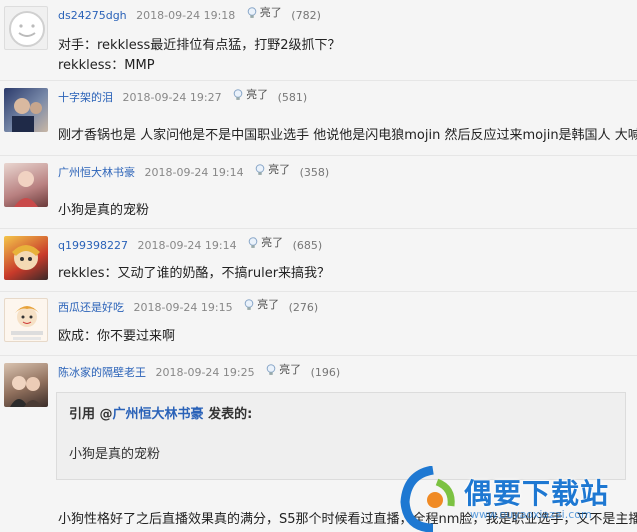 The image size is (637, 532). I want to click on timestamp: 2018-09-24 19:18, so click(186, 15).